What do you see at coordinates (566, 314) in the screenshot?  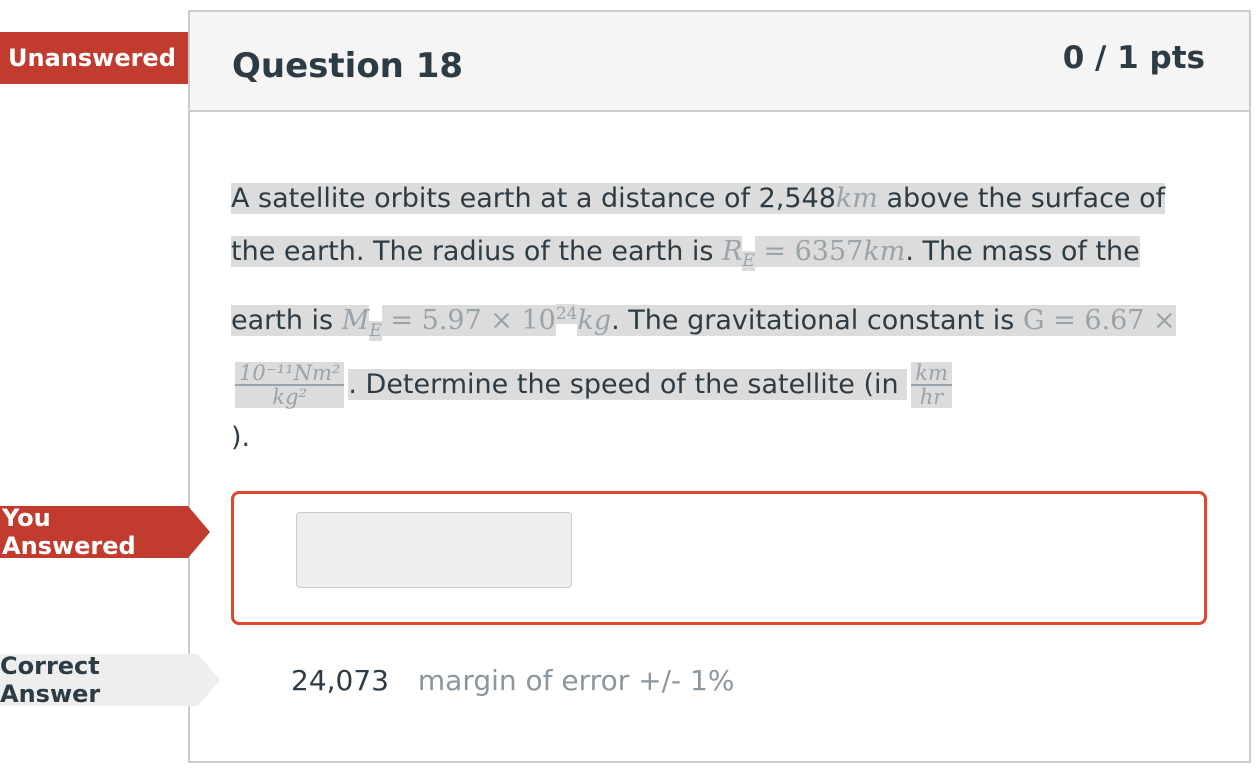 I see `mass-exponent: 24` at bounding box center [566, 314].